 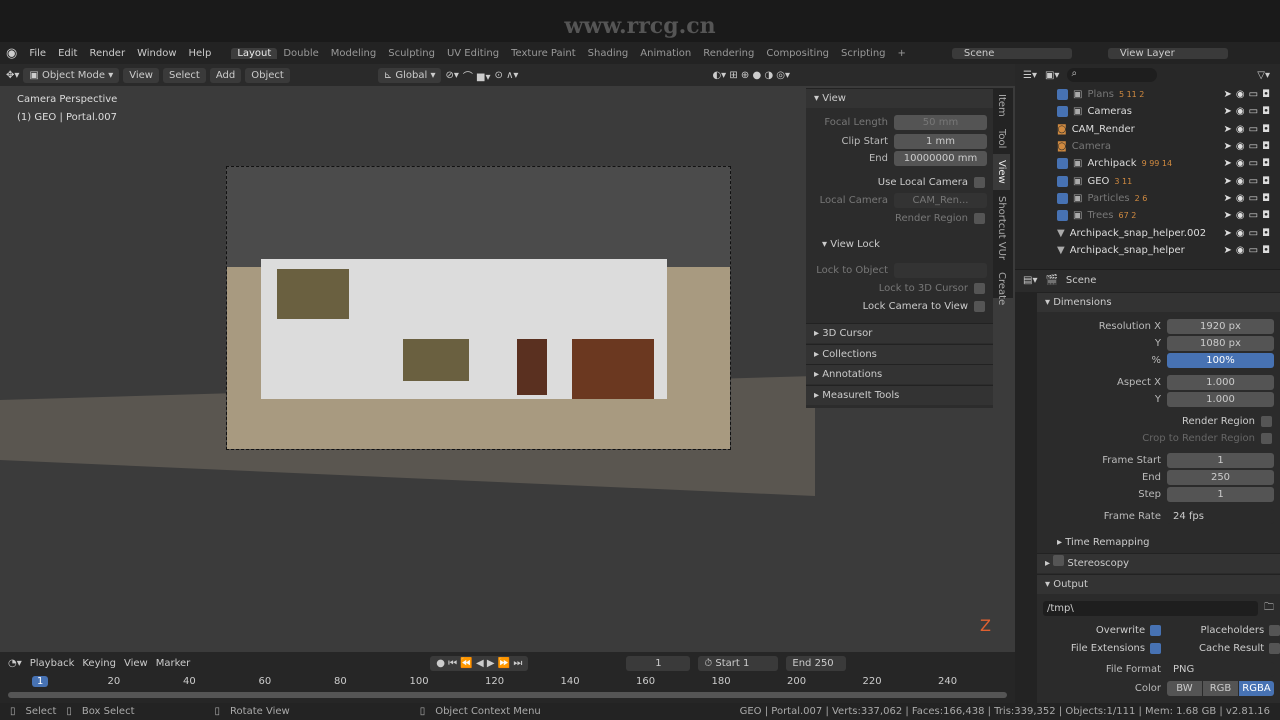 What do you see at coordinates (1220, 477) in the screenshot?
I see `frame-end-field: 250` at bounding box center [1220, 477].